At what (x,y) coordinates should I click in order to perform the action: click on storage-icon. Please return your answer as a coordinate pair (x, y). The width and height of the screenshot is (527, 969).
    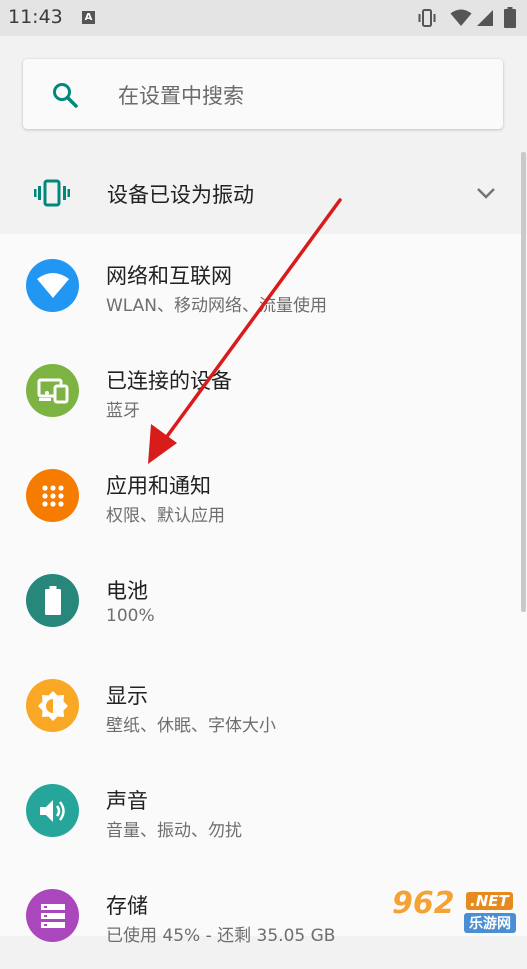
    Looking at the image, I should click on (52, 915).